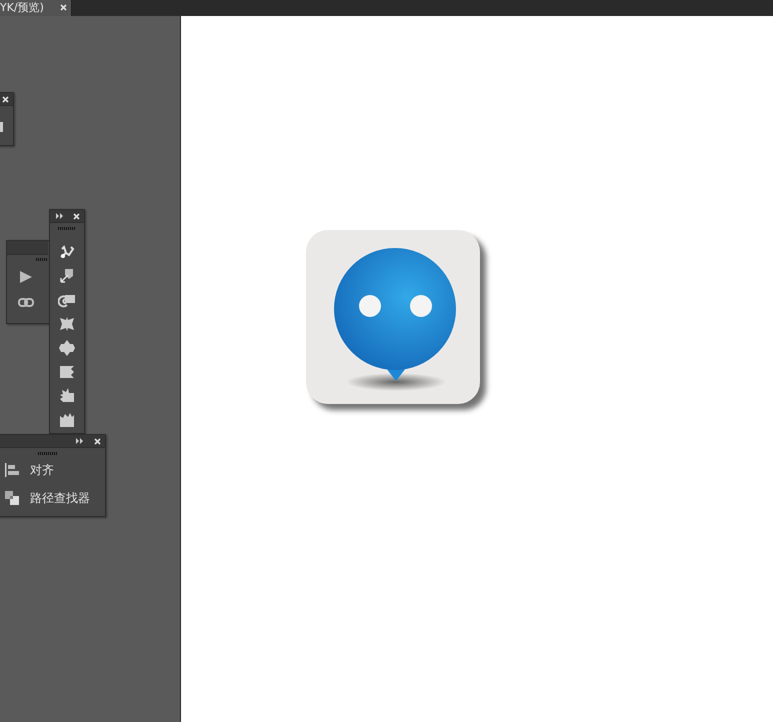  I want to click on overlapping-squares-icon, so click(12, 498).